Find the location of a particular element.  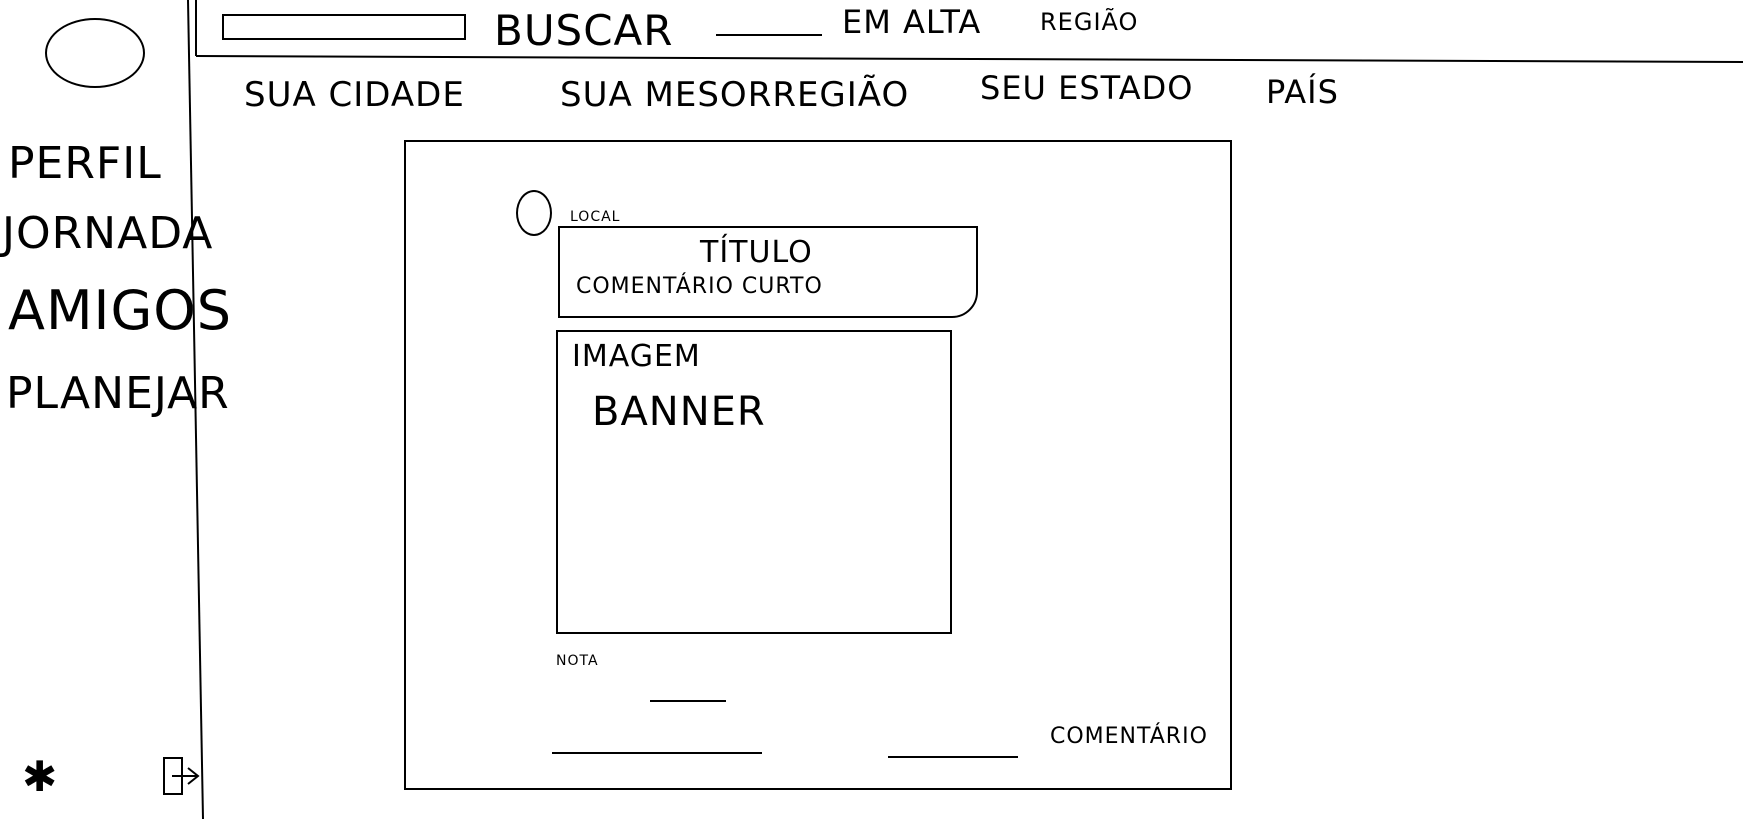

sidebar-item-perfil: PERFIL is located at coordinates (85, 164).